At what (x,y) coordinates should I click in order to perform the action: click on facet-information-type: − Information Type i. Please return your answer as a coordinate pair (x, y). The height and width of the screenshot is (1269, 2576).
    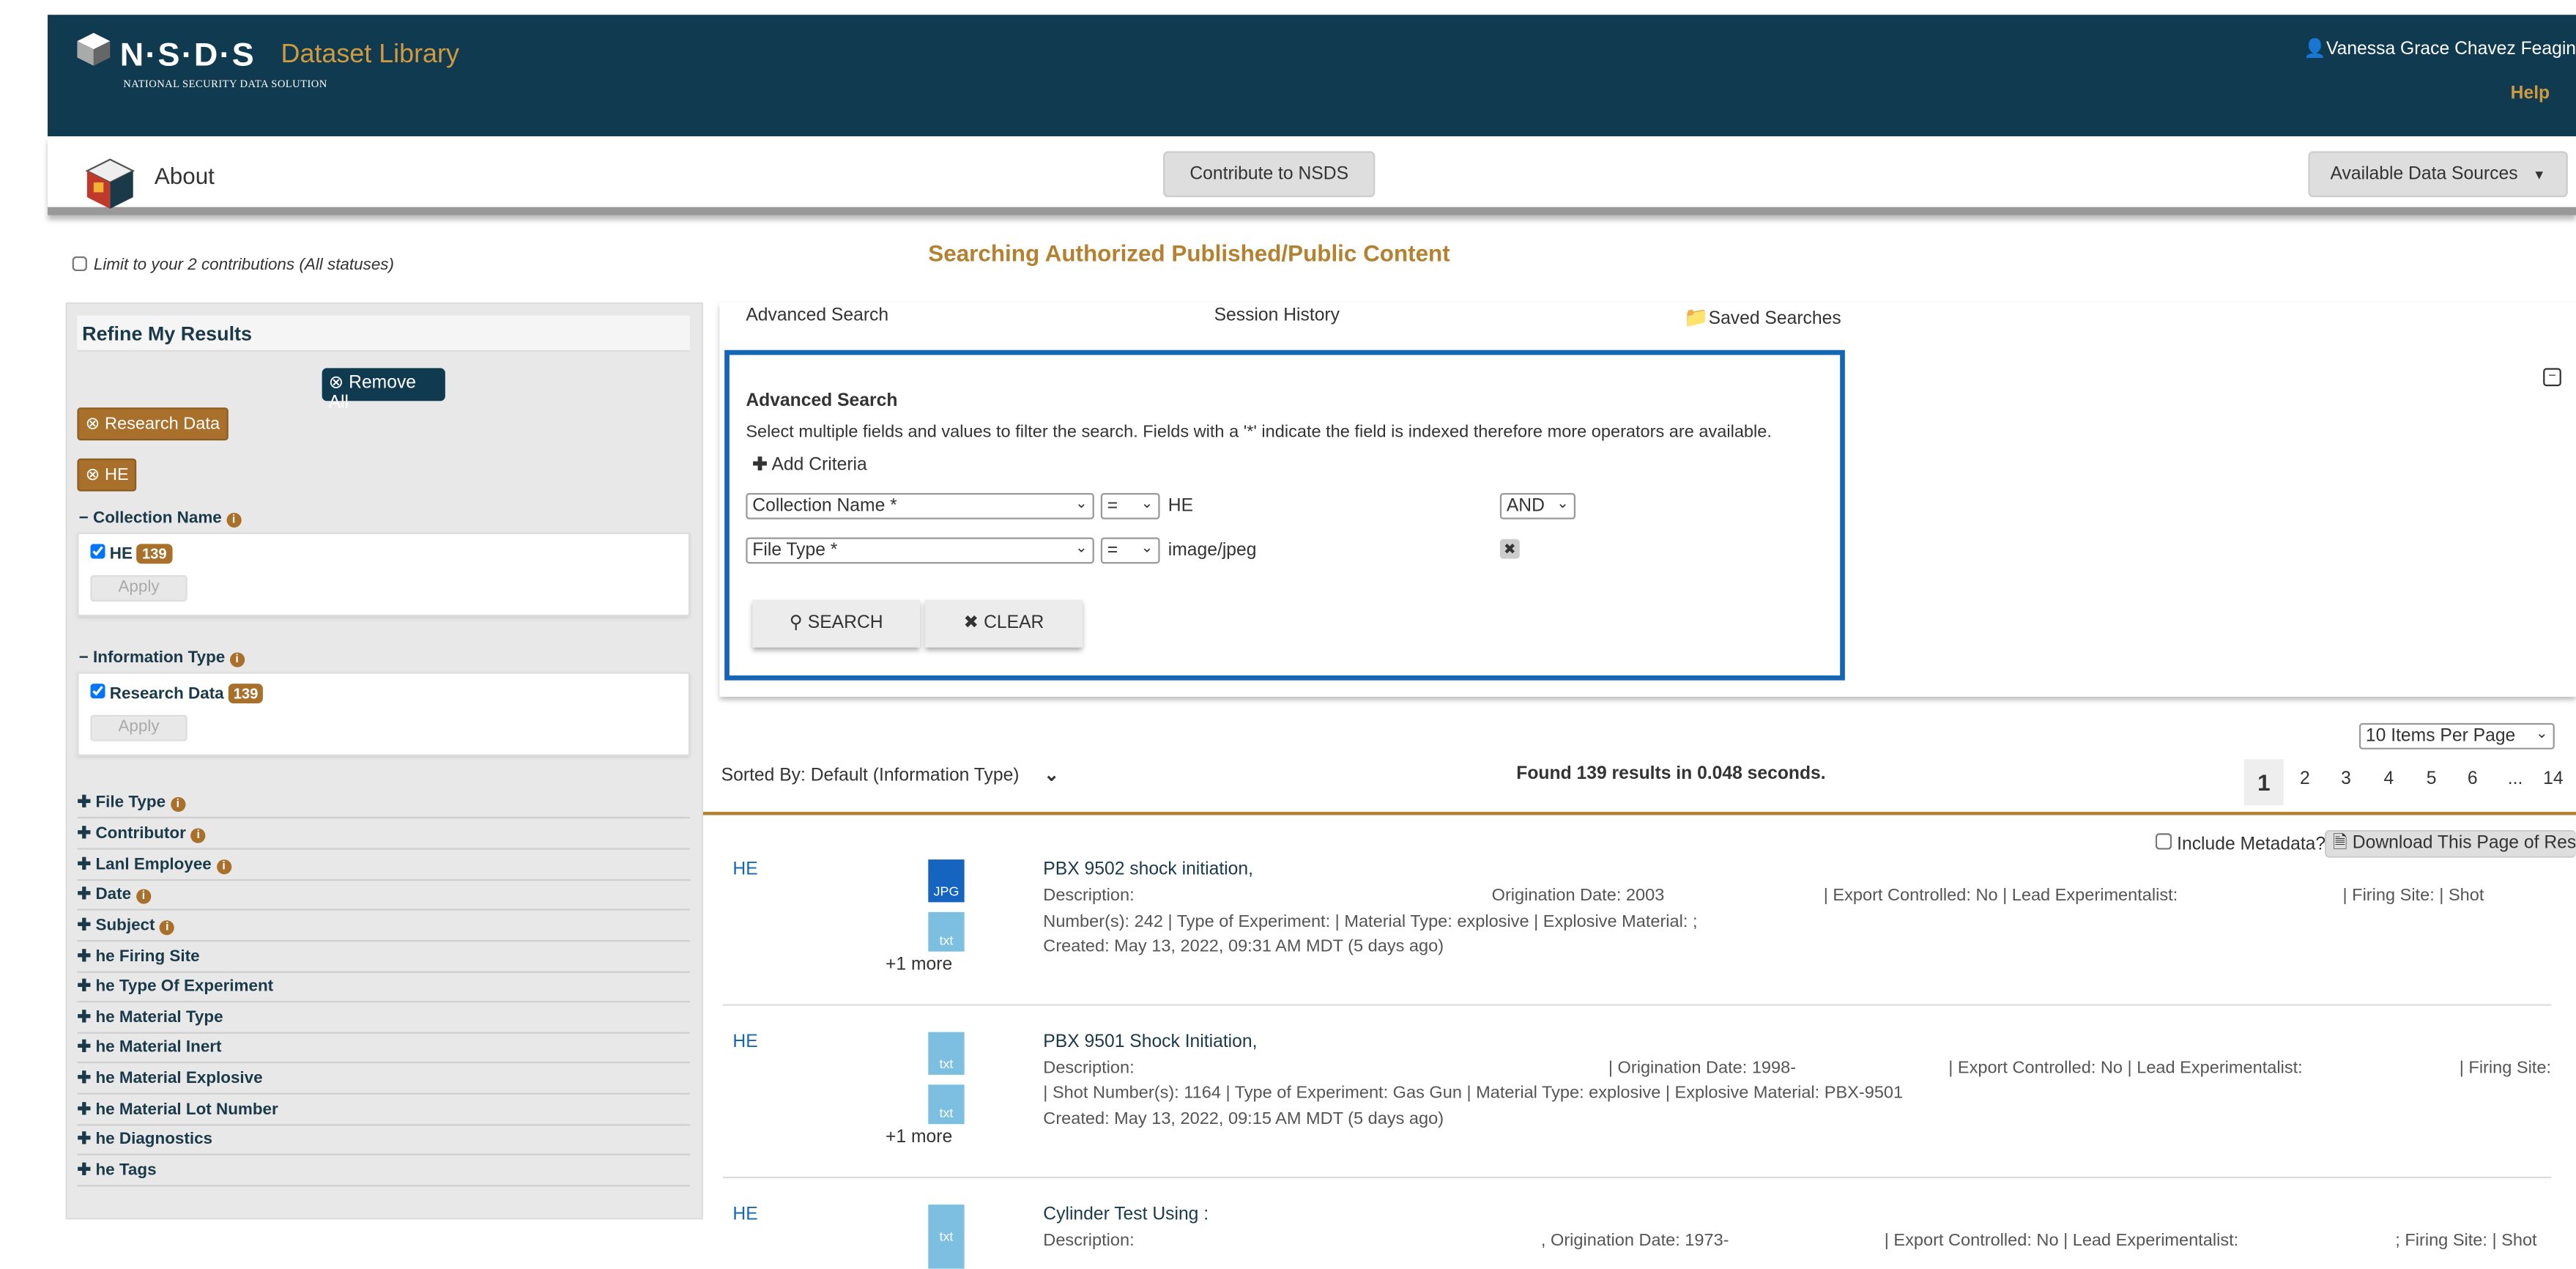
    Looking at the image, I should click on (162, 658).